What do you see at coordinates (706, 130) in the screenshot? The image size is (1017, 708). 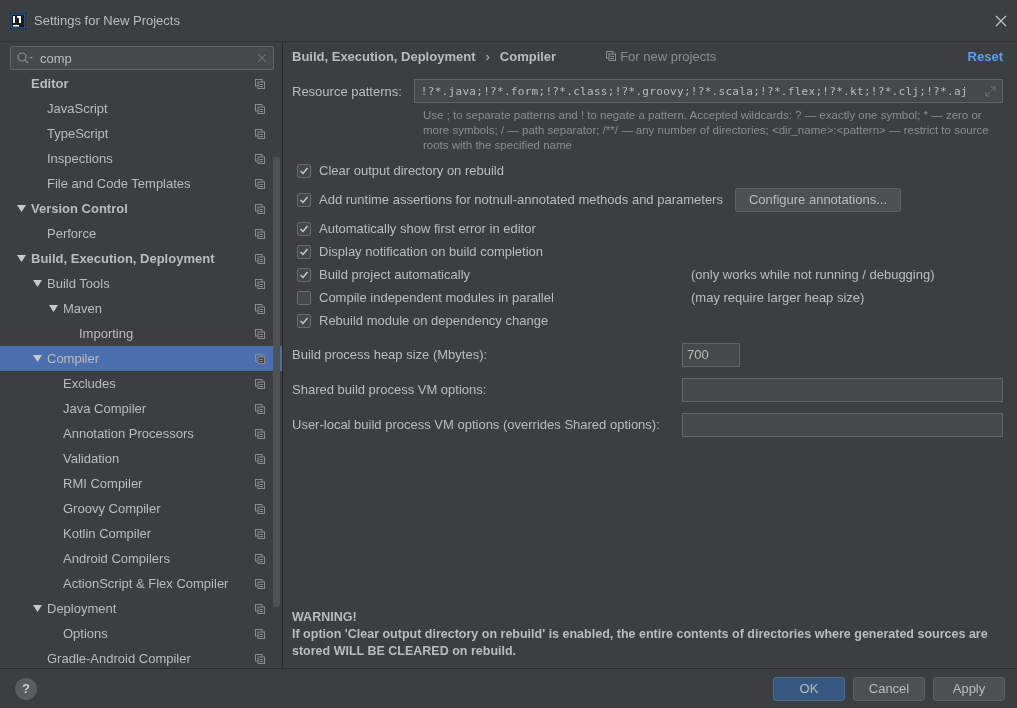 I see `hint-text: Use ; to separate patterns and ! to negate a pattern. Accepted wildcards: ? — exactly one symbol; * — zero or more symbols; / — path separator; /**/ — any number of directories; <dir_name>:<pattern> — restrict to source roots with the specified name` at bounding box center [706, 130].